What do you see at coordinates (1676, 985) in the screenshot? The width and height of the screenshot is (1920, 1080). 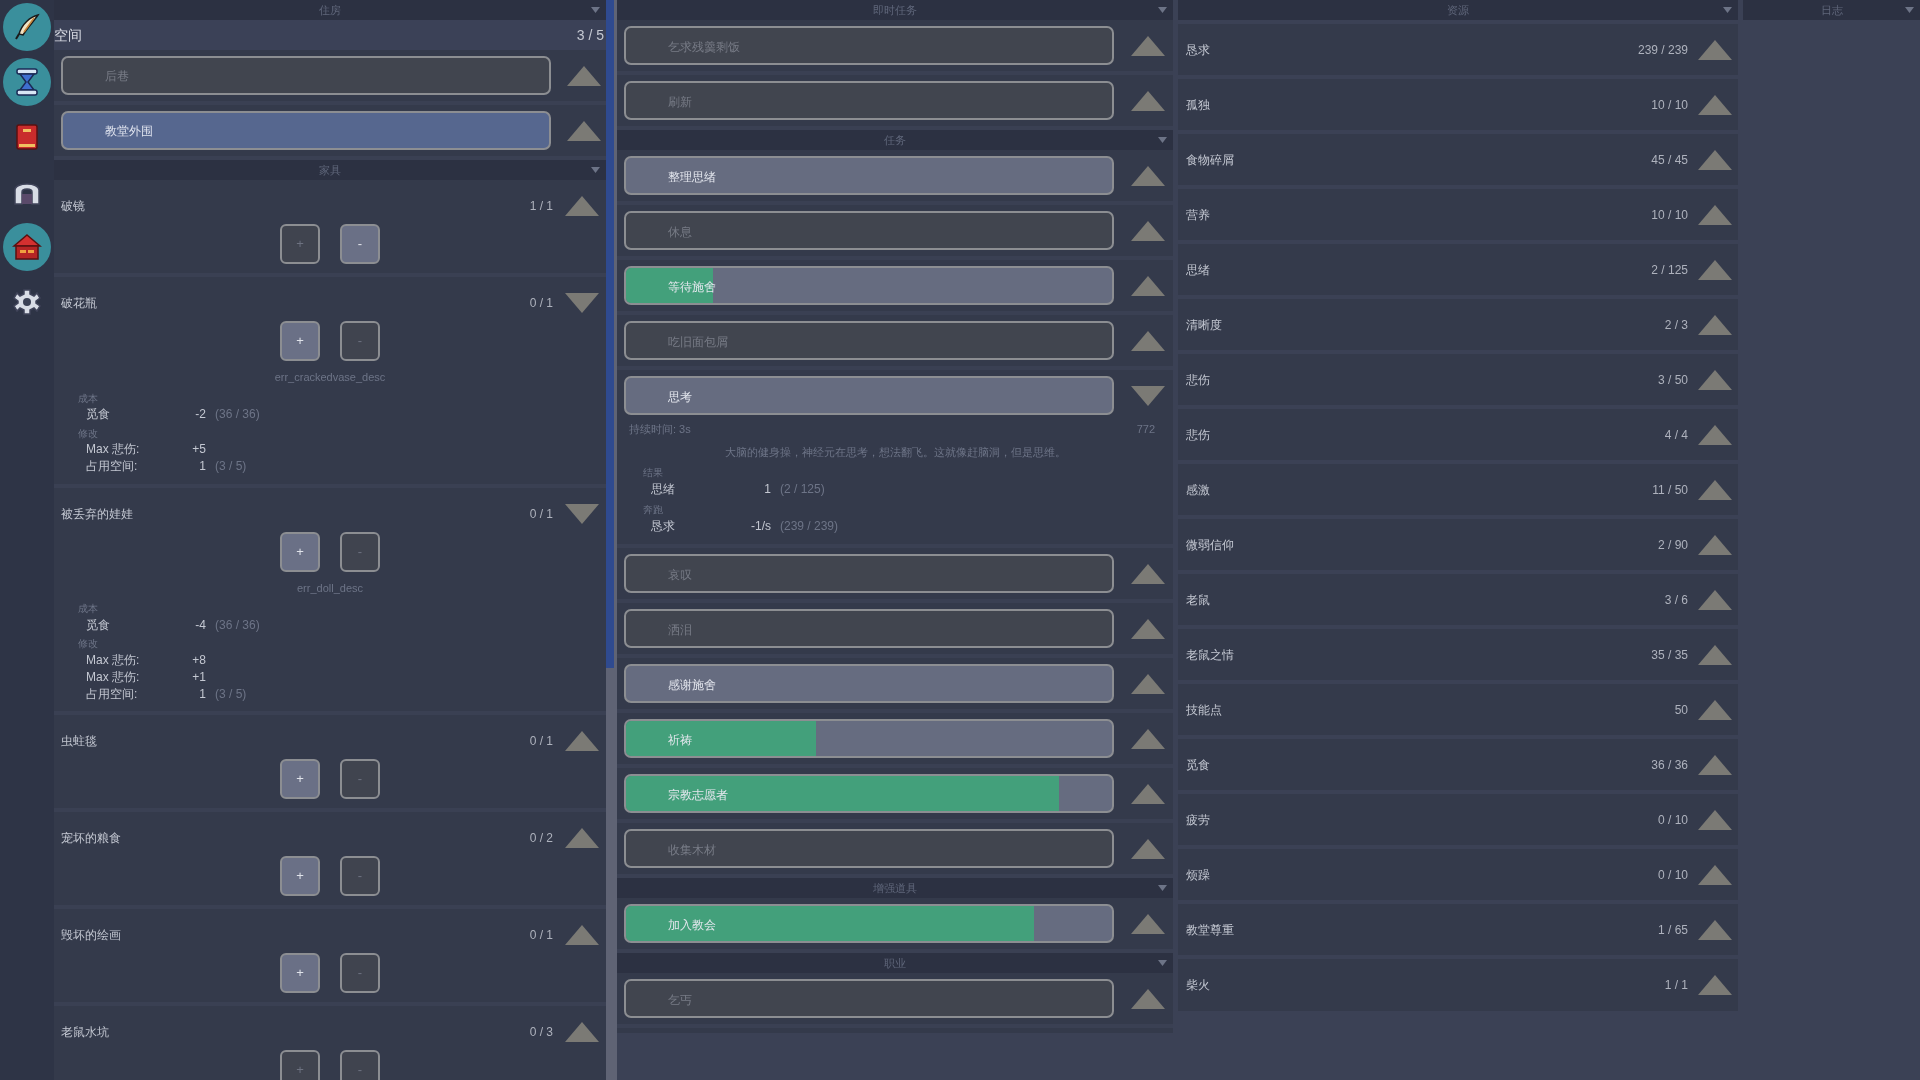 I see `resource-value: 1 / 1` at bounding box center [1676, 985].